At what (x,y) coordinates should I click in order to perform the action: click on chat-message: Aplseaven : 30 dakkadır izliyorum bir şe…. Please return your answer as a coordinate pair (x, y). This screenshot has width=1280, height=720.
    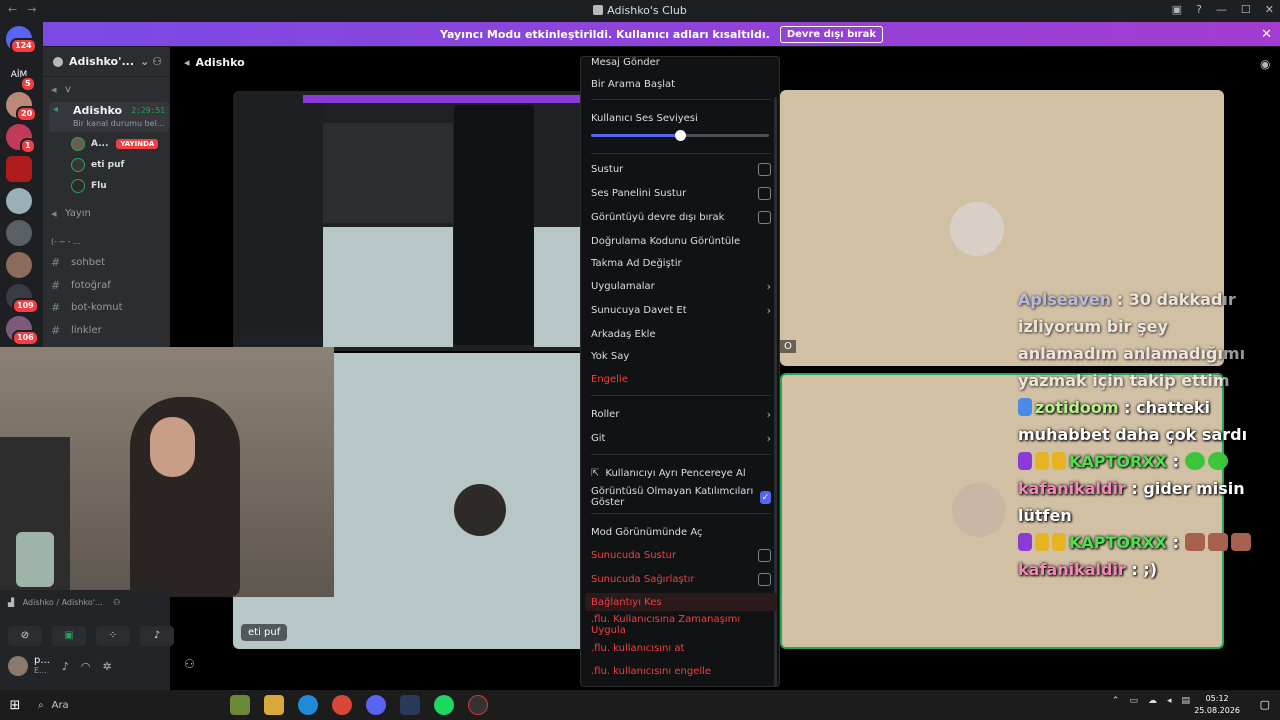
    Looking at the image, I should click on (1132, 340).